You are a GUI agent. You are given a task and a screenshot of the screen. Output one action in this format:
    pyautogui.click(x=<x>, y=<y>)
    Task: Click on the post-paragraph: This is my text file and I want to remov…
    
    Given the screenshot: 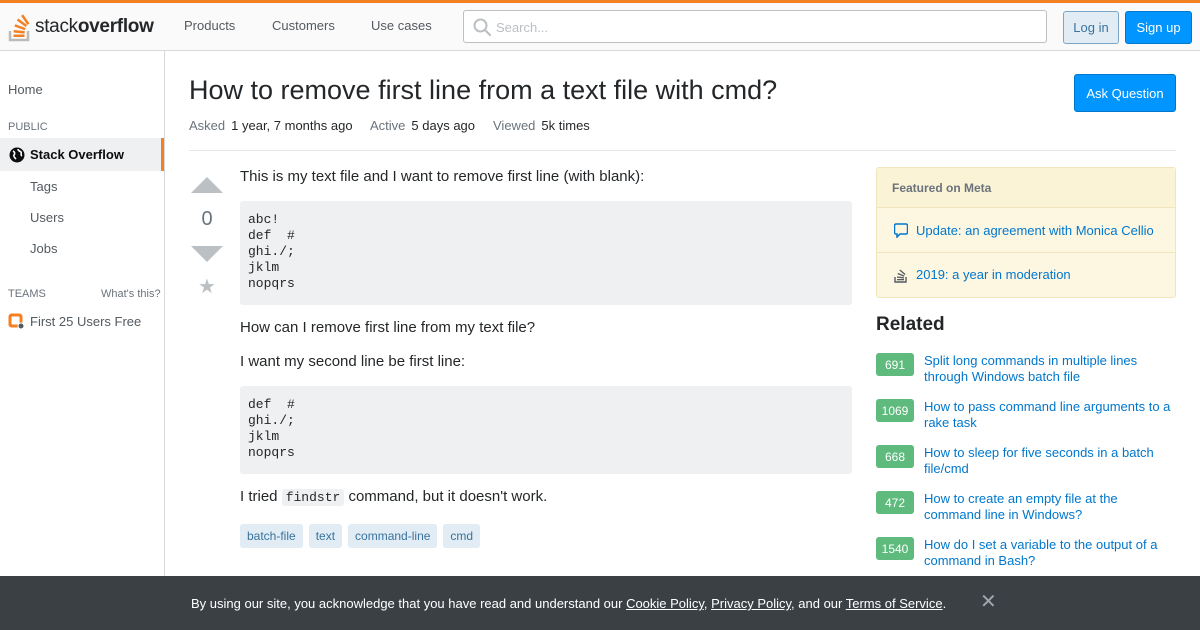 What is the action you would take?
    pyautogui.click(x=442, y=176)
    